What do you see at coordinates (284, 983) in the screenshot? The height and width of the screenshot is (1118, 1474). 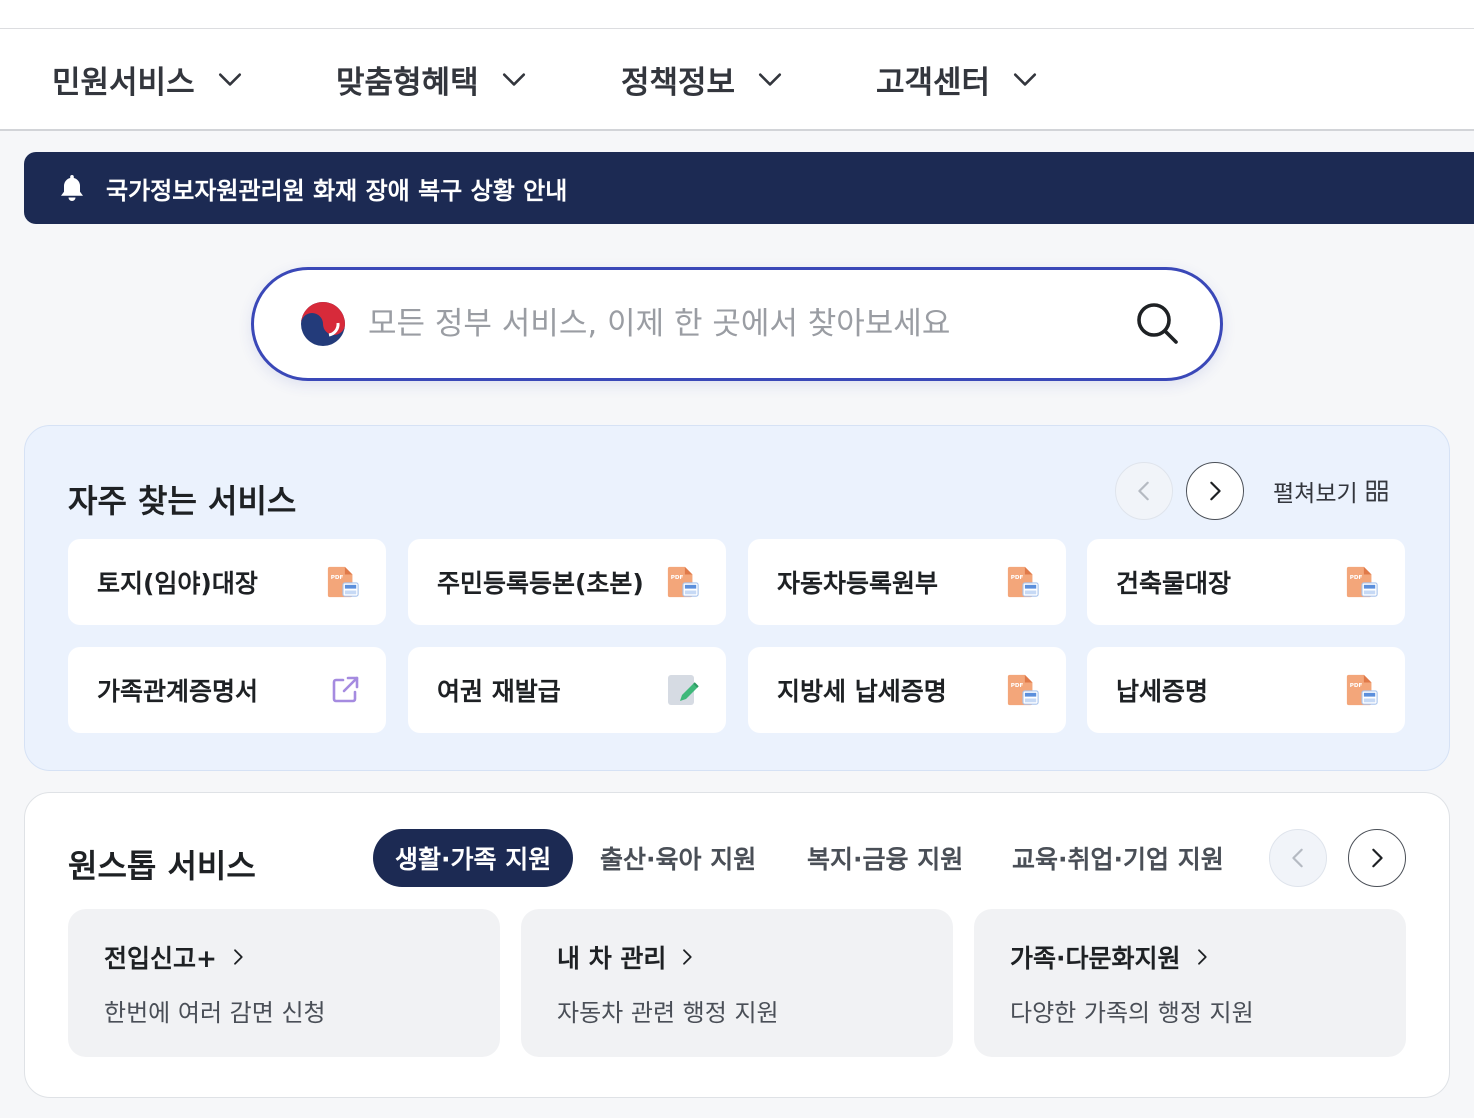 I see `onestop-card-move-in: 전입신고+ 한번에 여러 감면 신청` at bounding box center [284, 983].